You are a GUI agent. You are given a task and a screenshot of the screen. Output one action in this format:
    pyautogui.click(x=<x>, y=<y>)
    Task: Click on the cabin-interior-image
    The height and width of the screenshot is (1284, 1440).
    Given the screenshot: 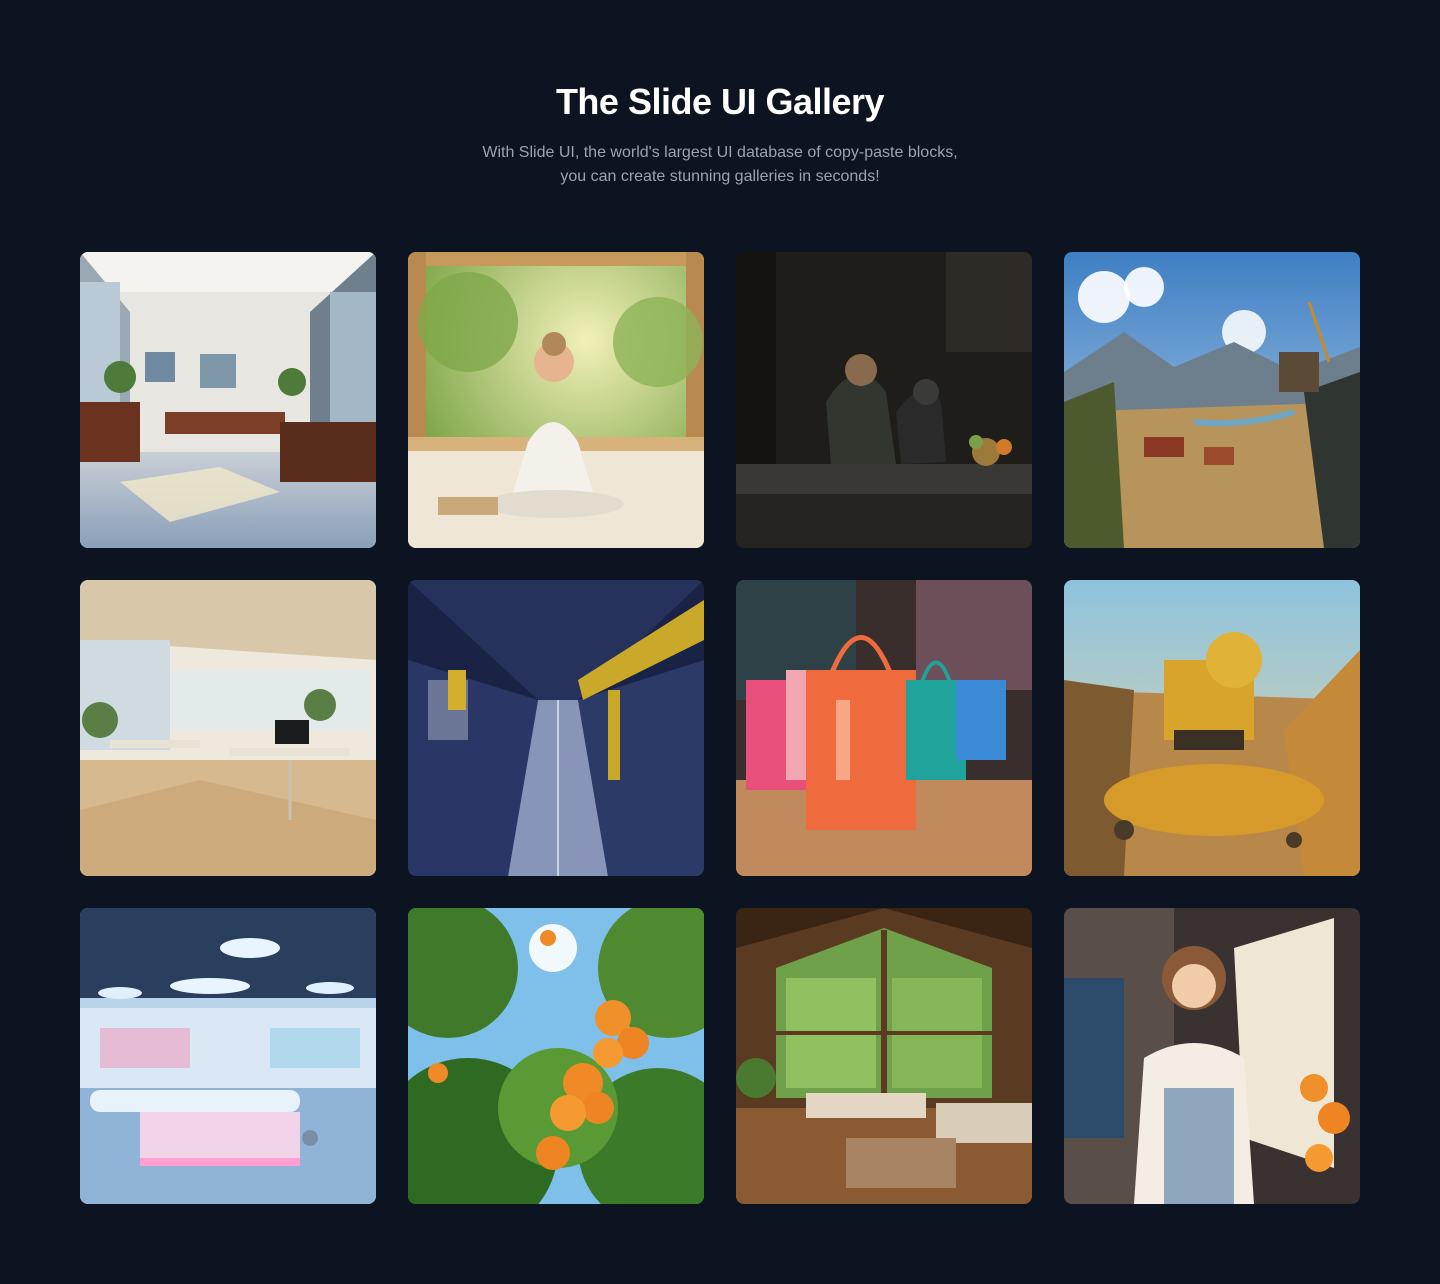 What is the action you would take?
    pyautogui.click(x=884, y=1056)
    